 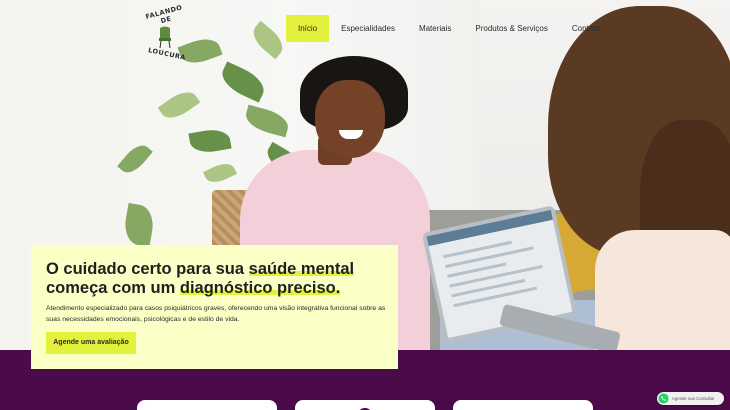 What do you see at coordinates (511, 28) in the screenshot?
I see `nav-item-produtos-servicos: Produtos & Serviços` at bounding box center [511, 28].